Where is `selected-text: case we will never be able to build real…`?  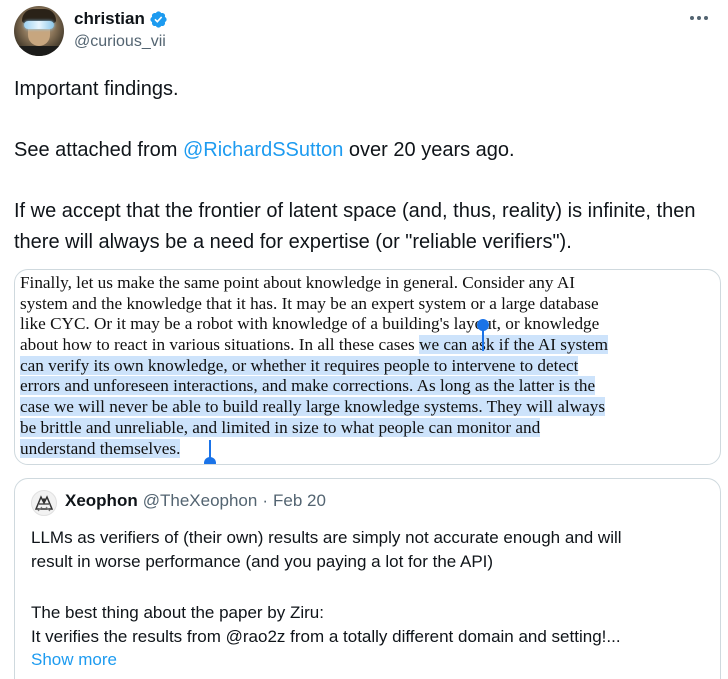 selected-text: case we will never be able to build real… is located at coordinates (313, 407).